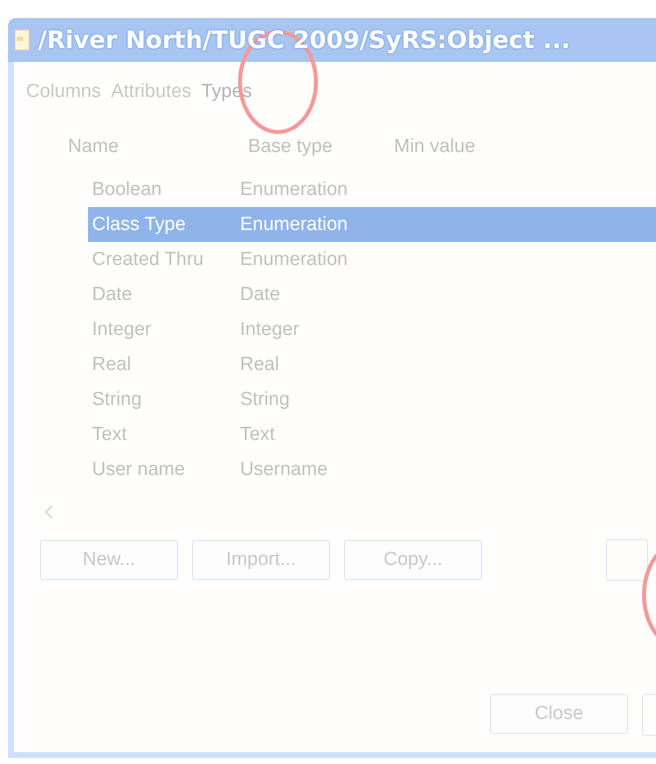 This screenshot has width=656, height=764. Describe the element at coordinates (94, 147) in the screenshot. I see `column-header: Name` at that location.